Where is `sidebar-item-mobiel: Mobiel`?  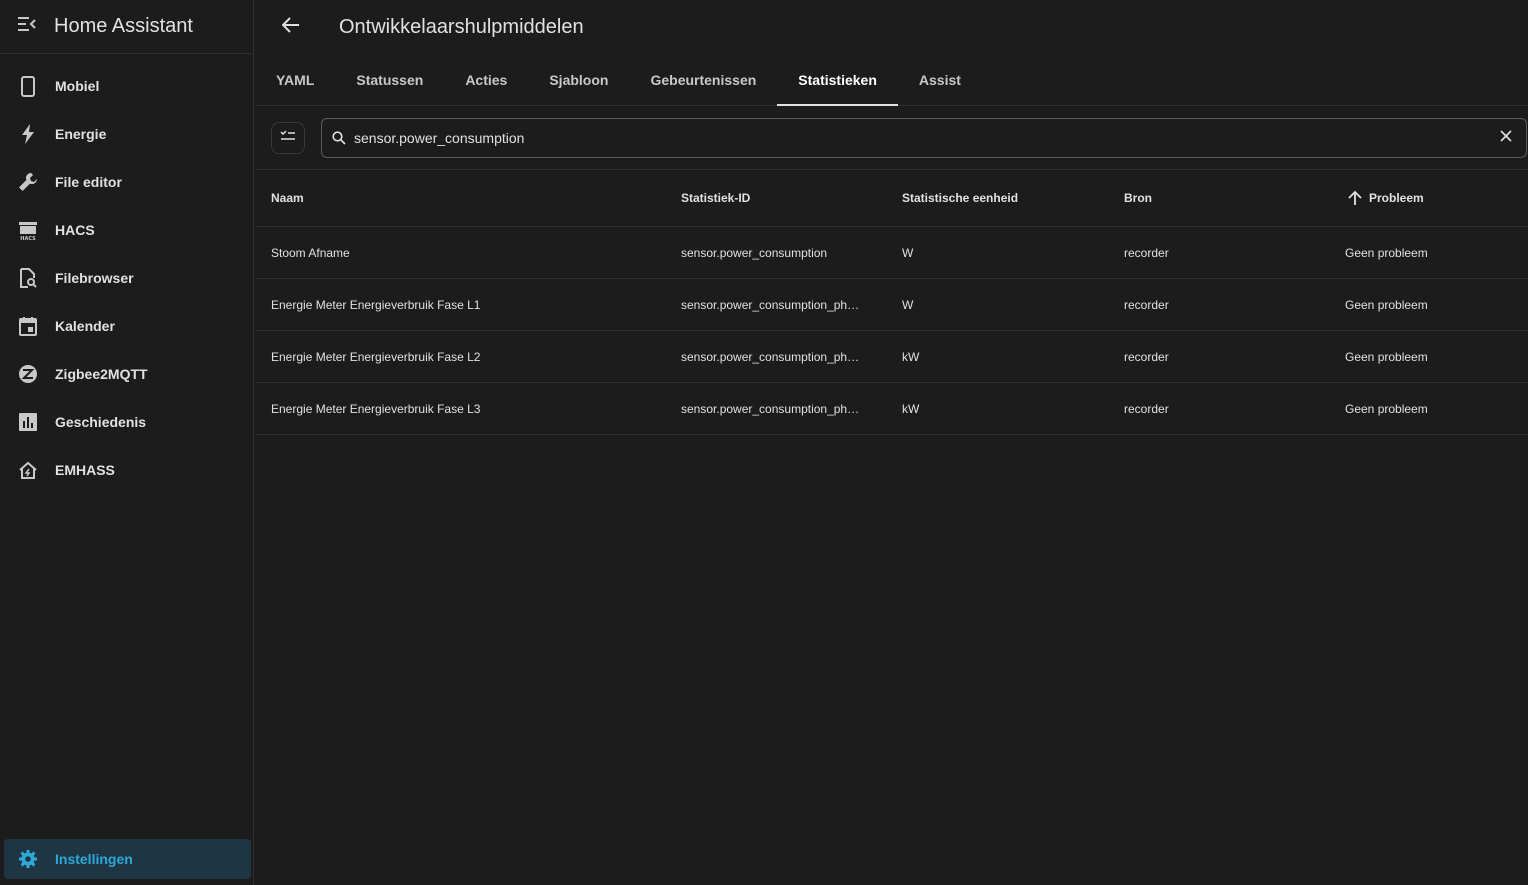 sidebar-item-mobiel: Mobiel is located at coordinates (126, 86).